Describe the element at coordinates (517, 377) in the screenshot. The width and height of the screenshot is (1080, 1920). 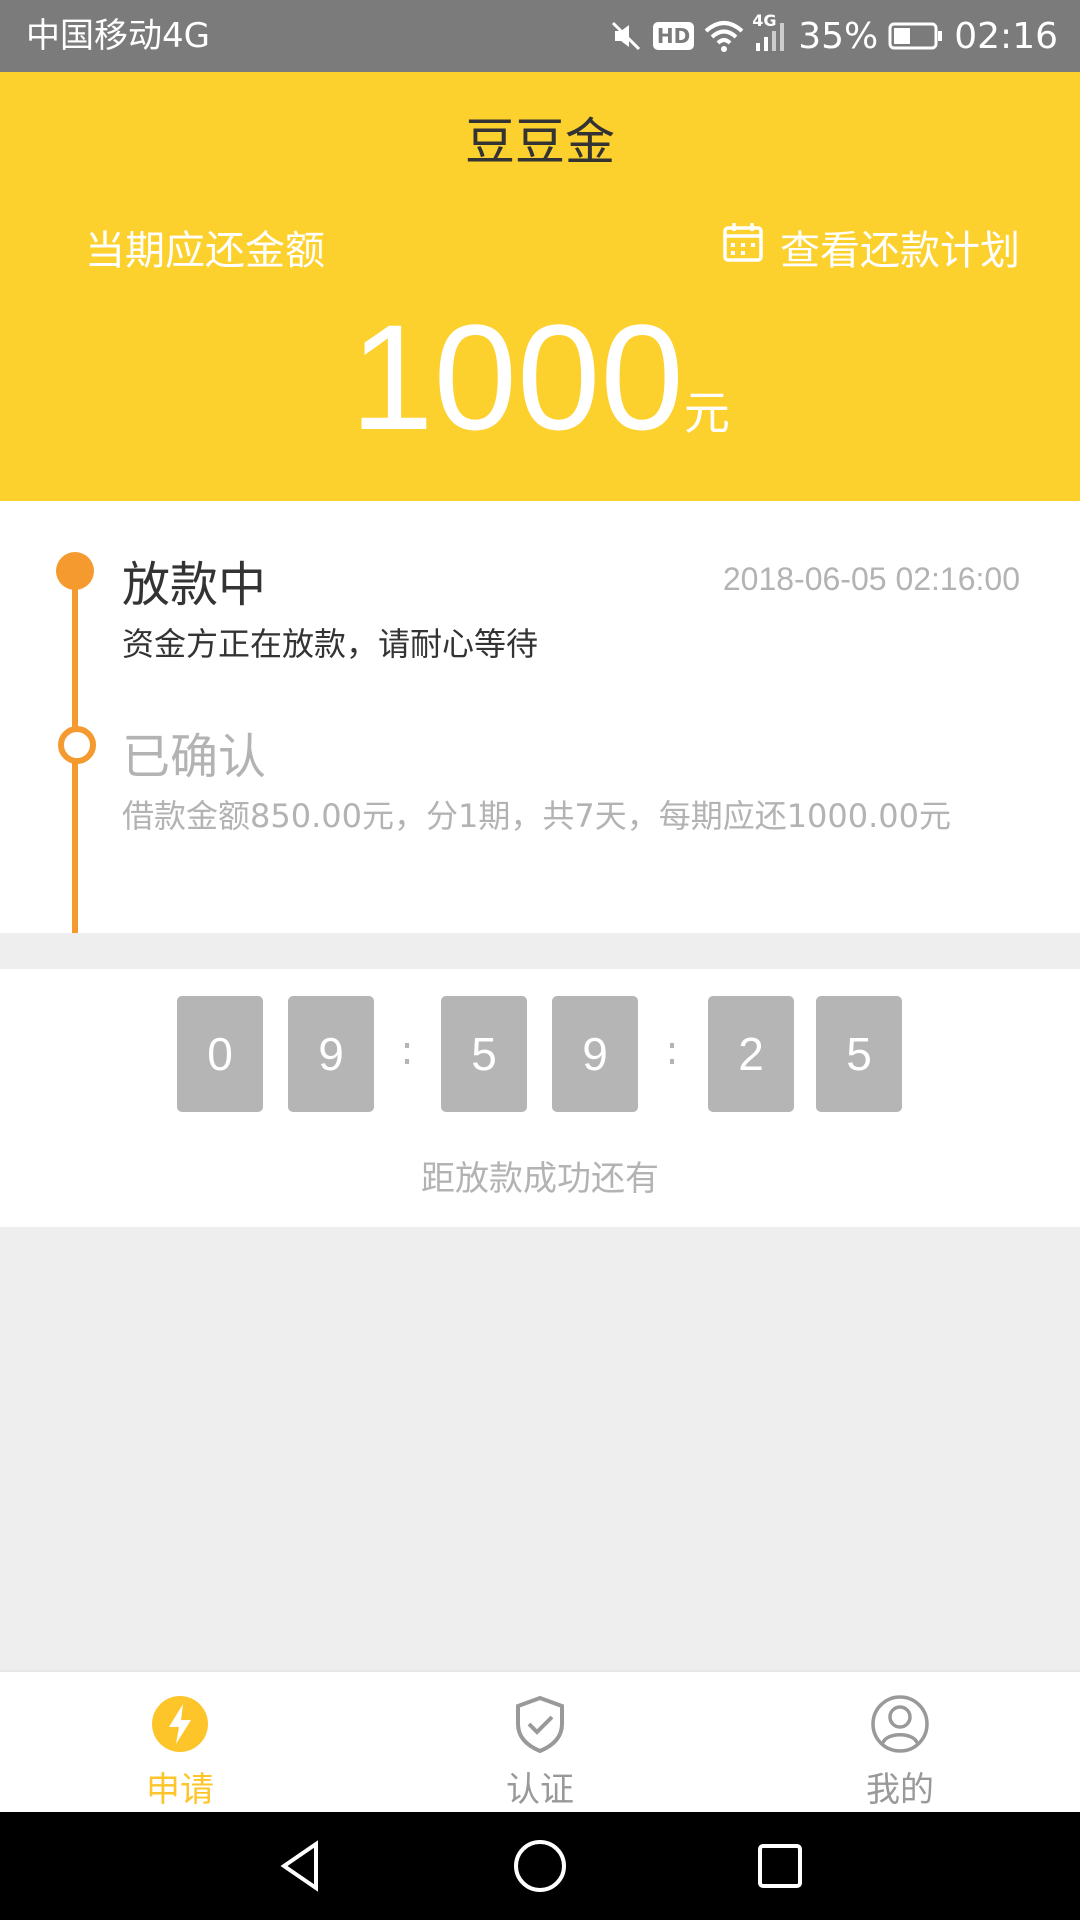
I see `due-amount-value: 1000` at that location.